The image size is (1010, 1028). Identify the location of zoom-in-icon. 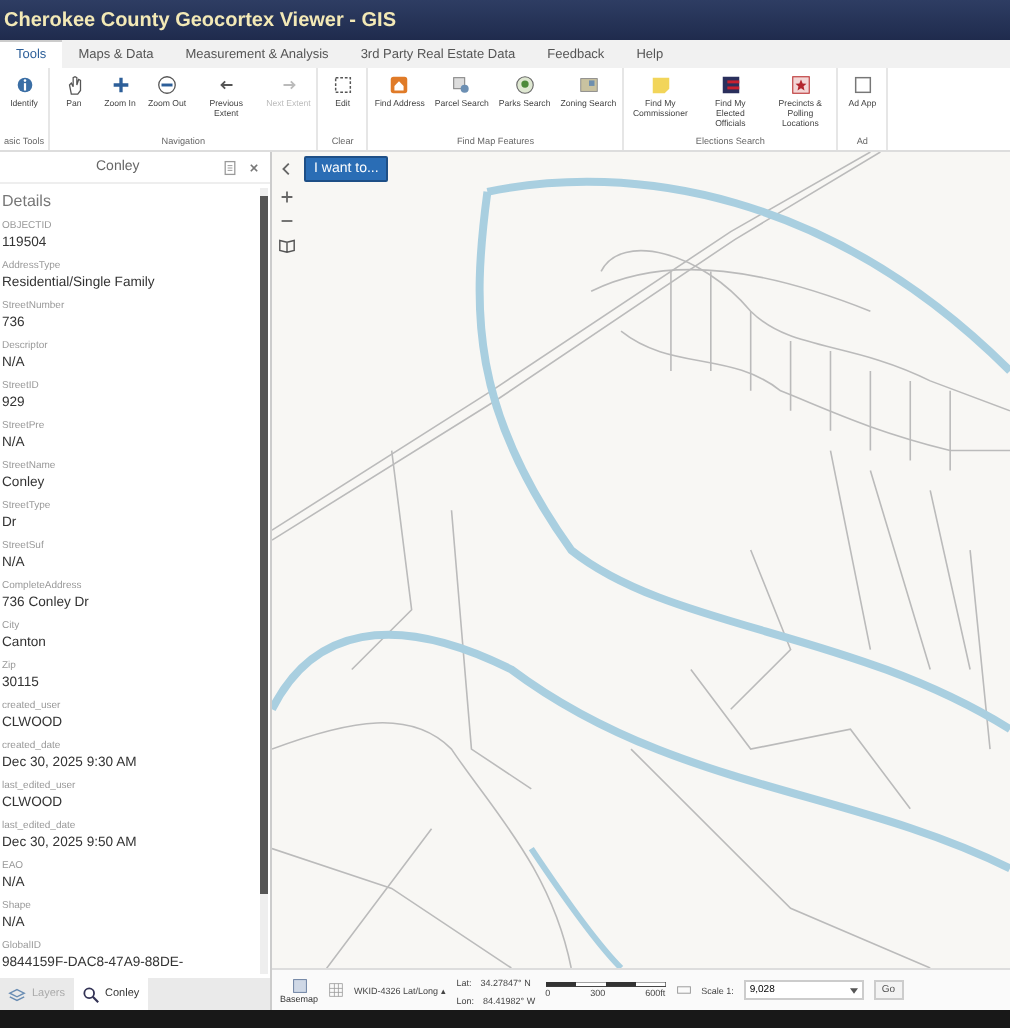
(287, 197).